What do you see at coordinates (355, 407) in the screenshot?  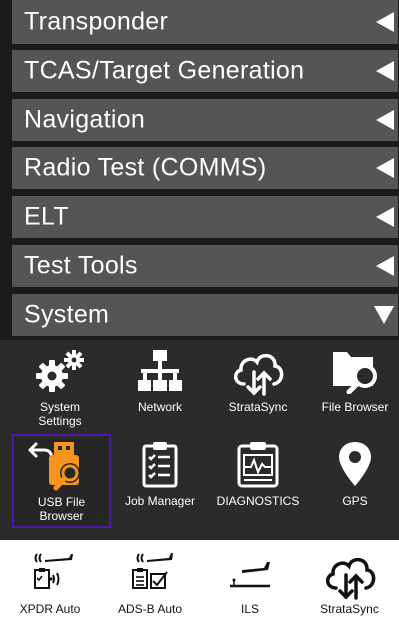 I see `app-label: File Browser` at bounding box center [355, 407].